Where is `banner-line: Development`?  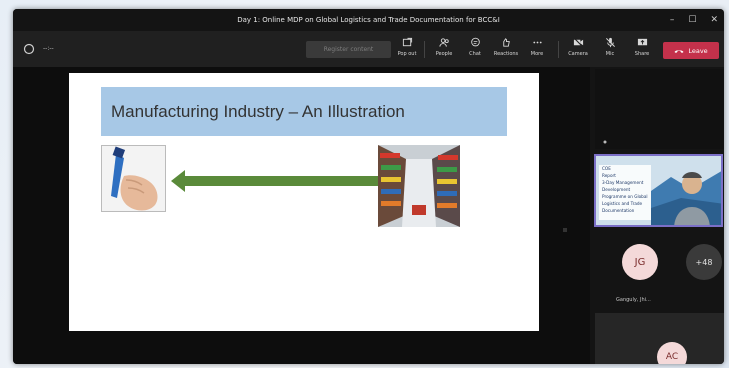 banner-line: Development is located at coordinates (616, 189).